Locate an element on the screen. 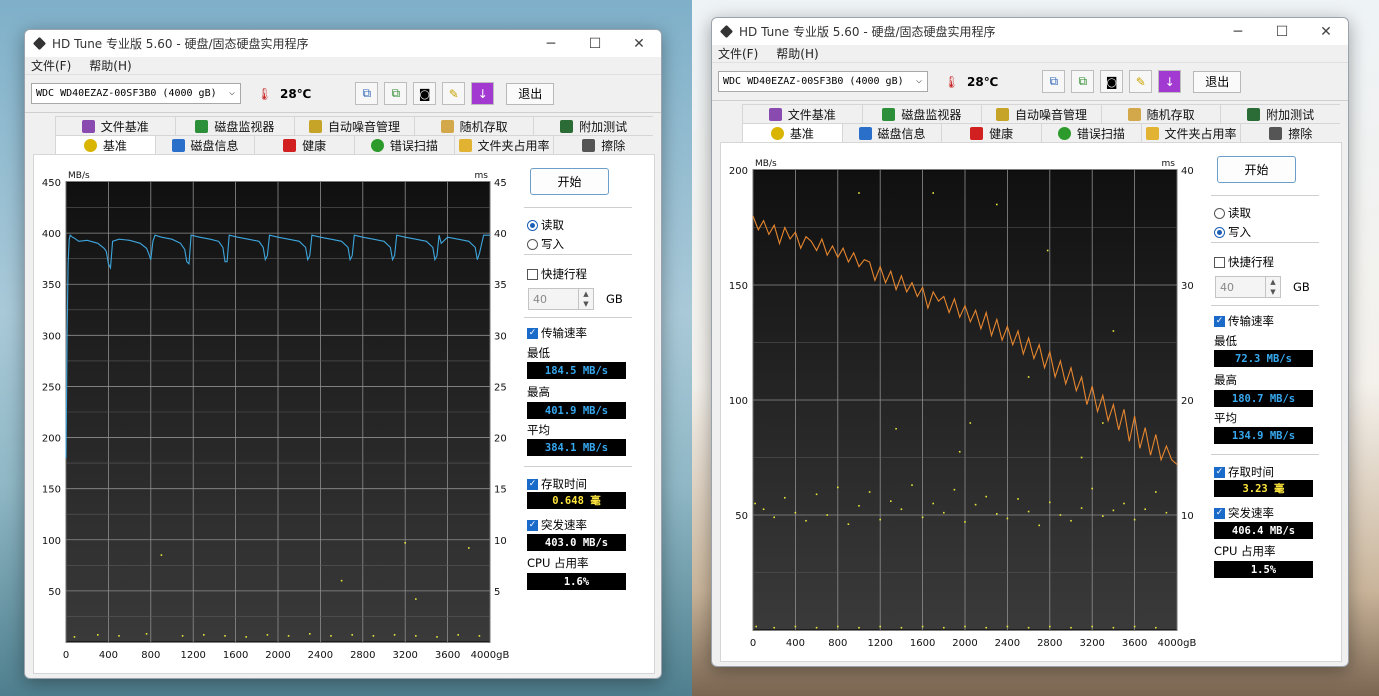 The width and height of the screenshot is (1379, 696). max-value: 401.9 MB/s is located at coordinates (576, 410).